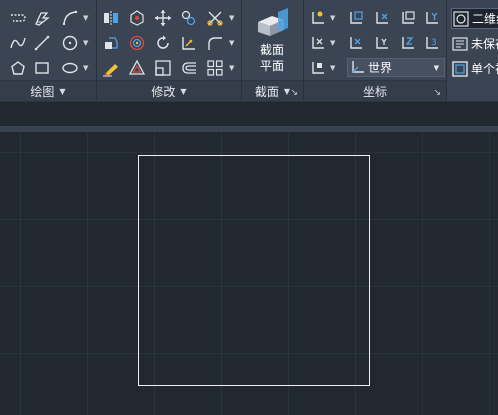 The image size is (498, 415). Describe the element at coordinates (231, 43) in the screenshot. I see `fillet-dropdown-icon: ▼` at that location.